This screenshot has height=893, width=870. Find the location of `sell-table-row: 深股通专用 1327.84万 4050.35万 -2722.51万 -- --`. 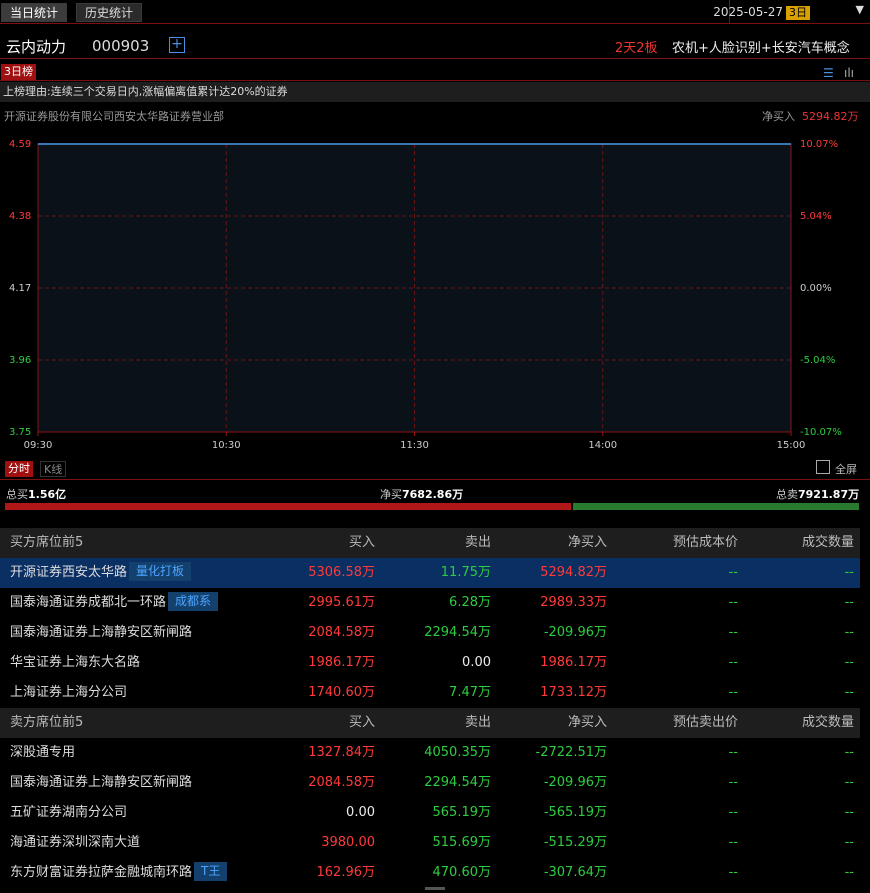

sell-table-row: 深股通专用 1327.84万 4050.35万 -2722.51万 -- -- is located at coordinates (430, 753).